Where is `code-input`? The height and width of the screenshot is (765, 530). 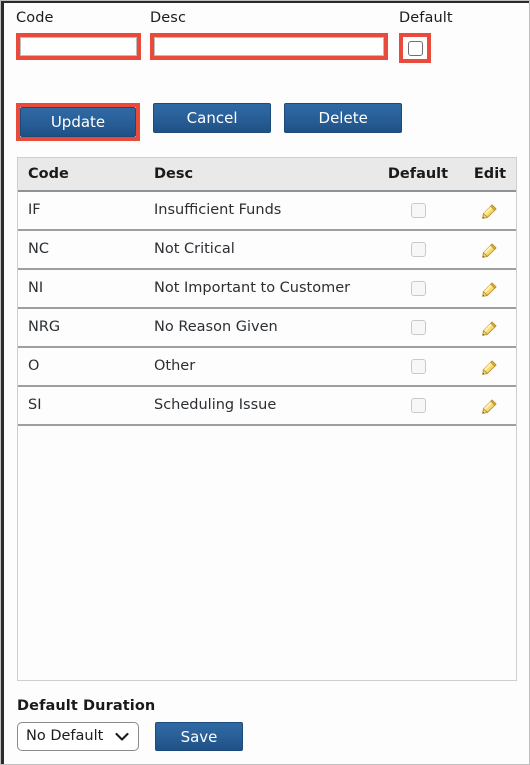 code-input is located at coordinates (78, 46).